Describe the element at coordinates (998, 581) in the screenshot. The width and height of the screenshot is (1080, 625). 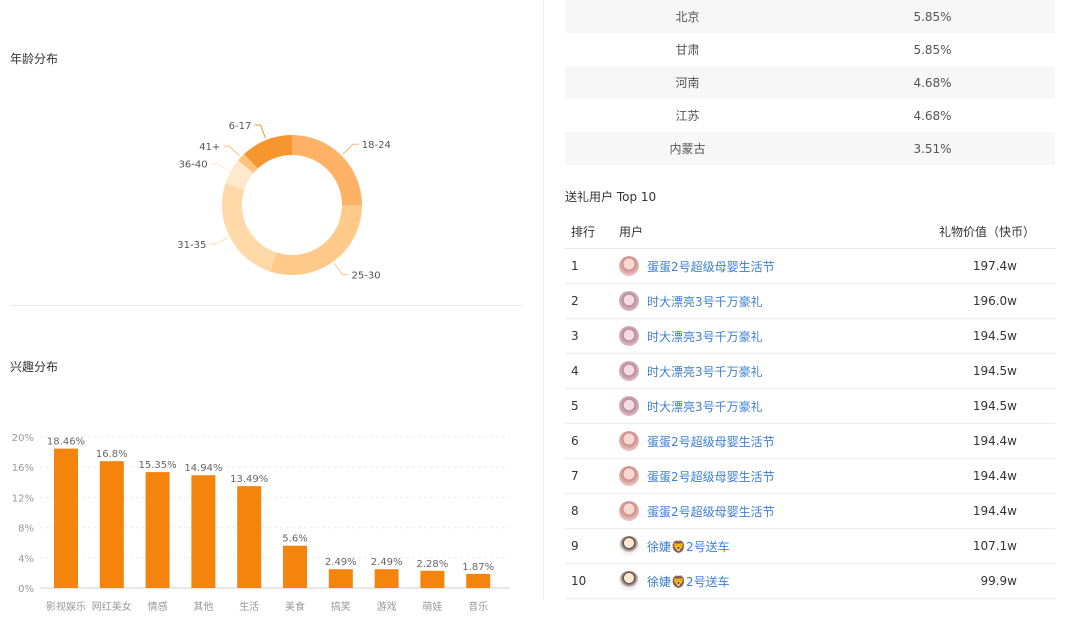
I see `gift-value-cell: 99.9w` at that location.